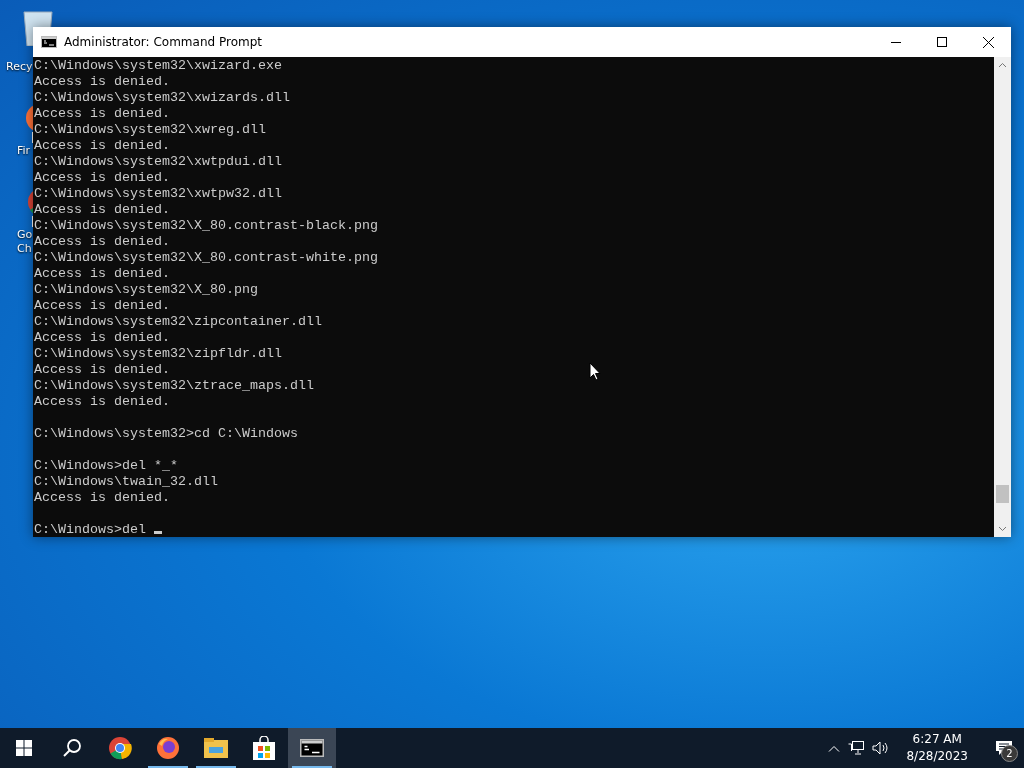 The height and width of the screenshot is (768, 1024). I want to click on minimize-icon, so click(896, 42).